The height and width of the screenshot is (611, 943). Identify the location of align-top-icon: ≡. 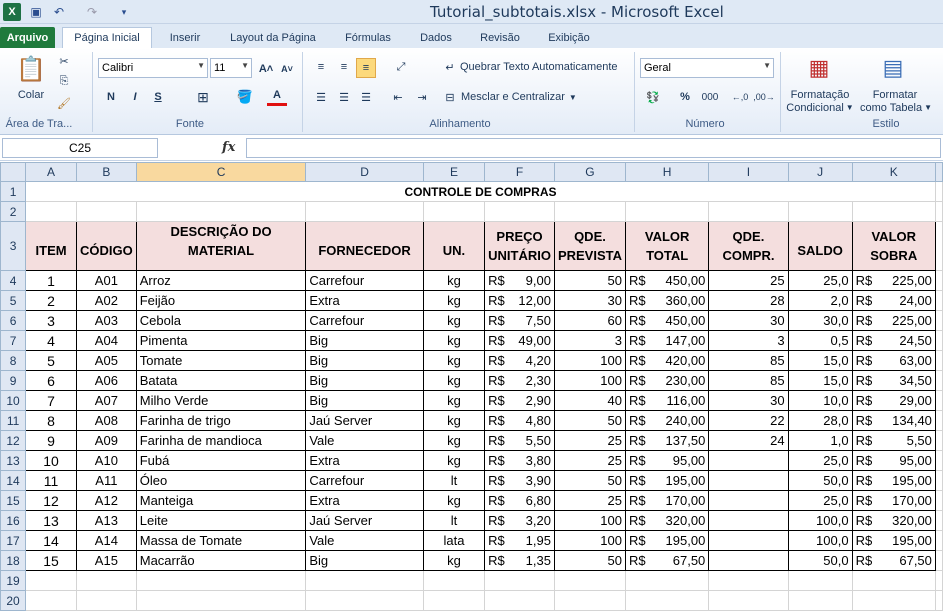
(321, 67).